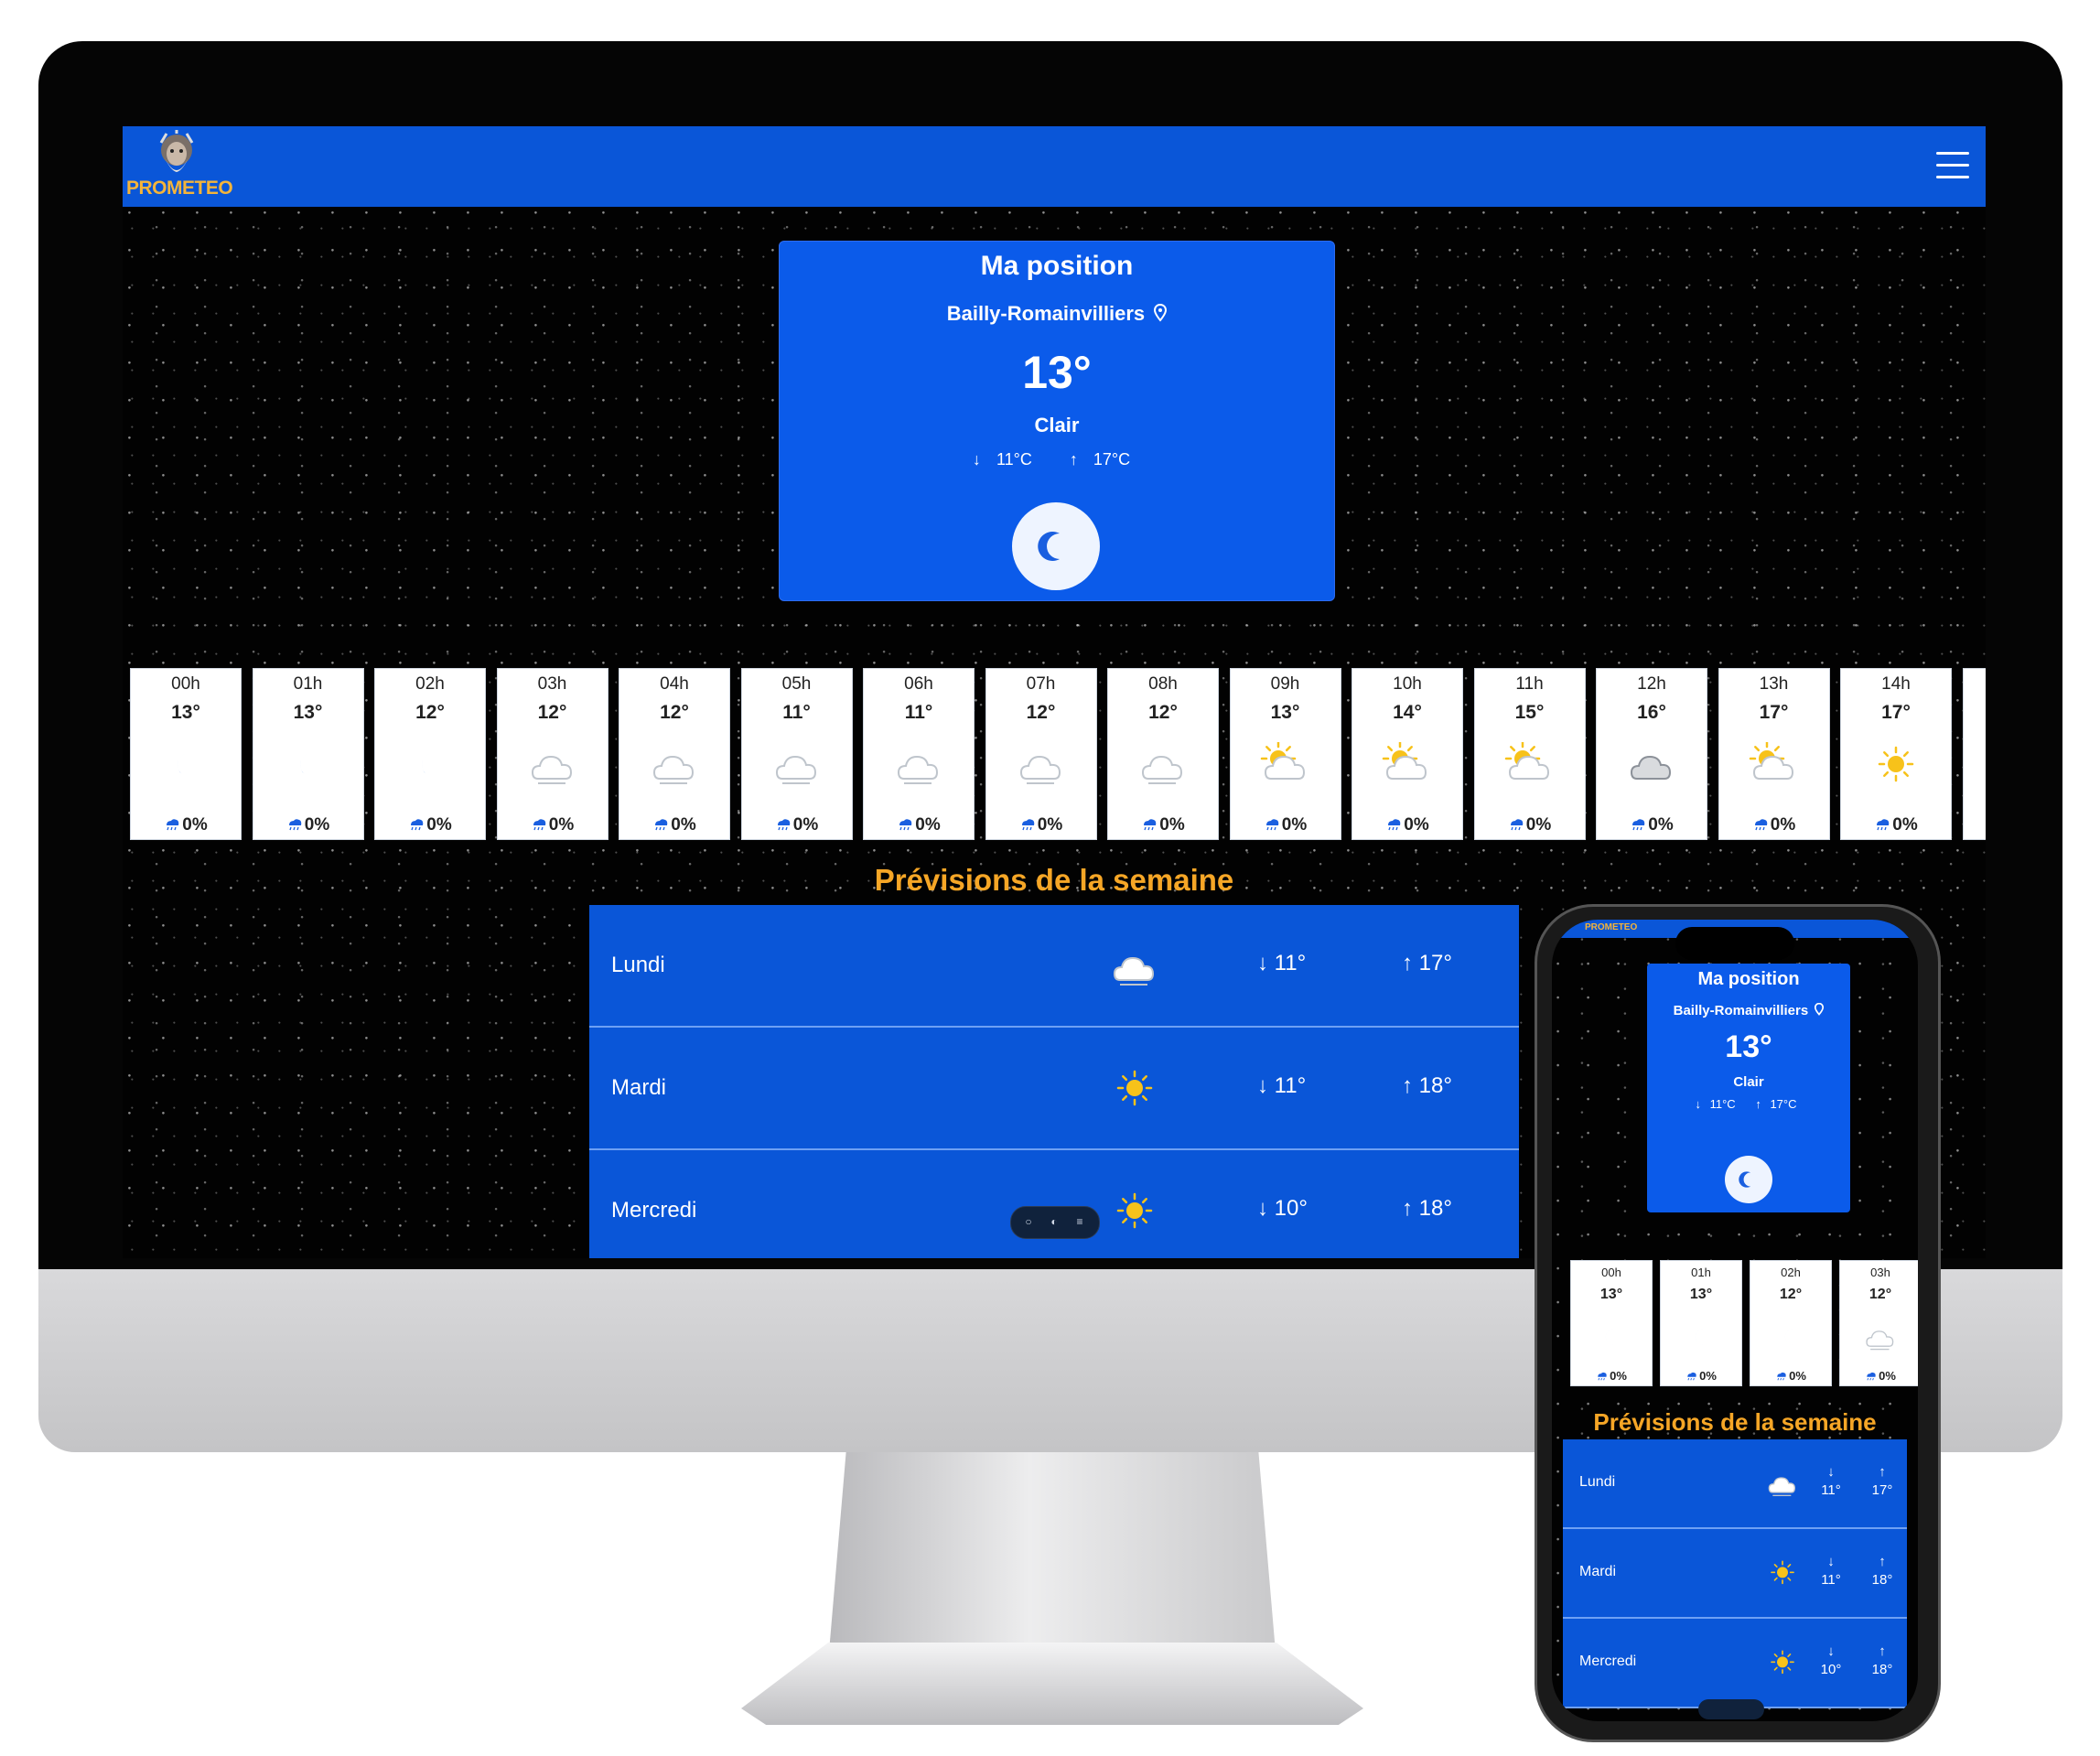 The height and width of the screenshot is (1756, 2100). What do you see at coordinates (1744, 1323) in the screenshot?
I see `phone-hourly-forecast: 00h 13° 0% 01h 13° 0% 02h 12° 0% 03h 12° 0%` at bounding box center [1744, 1323].